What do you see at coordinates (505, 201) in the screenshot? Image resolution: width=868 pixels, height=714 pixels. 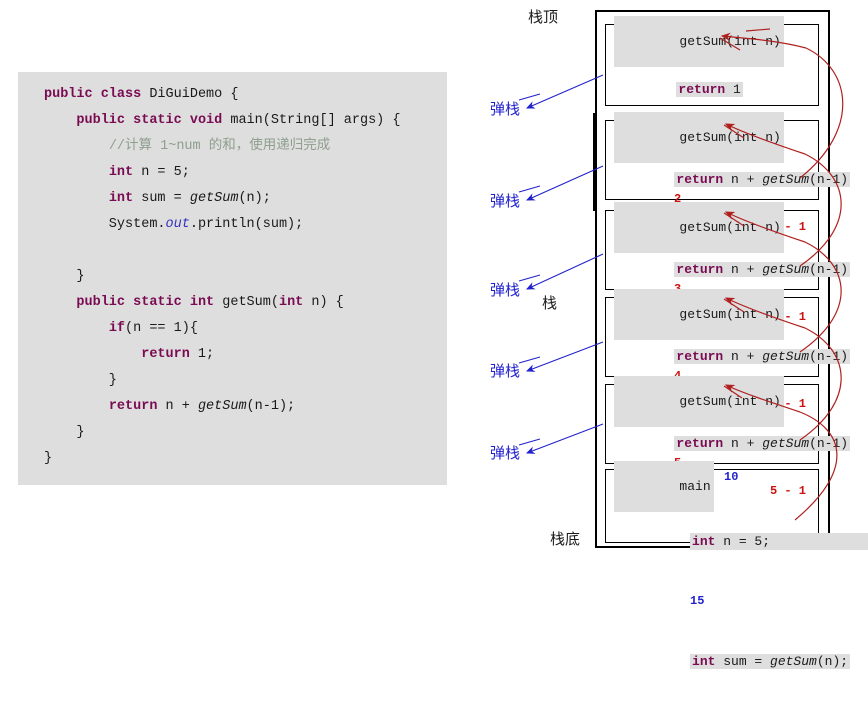 I see `pop-label-2: 弹栈` at bounding box center [505, 201].